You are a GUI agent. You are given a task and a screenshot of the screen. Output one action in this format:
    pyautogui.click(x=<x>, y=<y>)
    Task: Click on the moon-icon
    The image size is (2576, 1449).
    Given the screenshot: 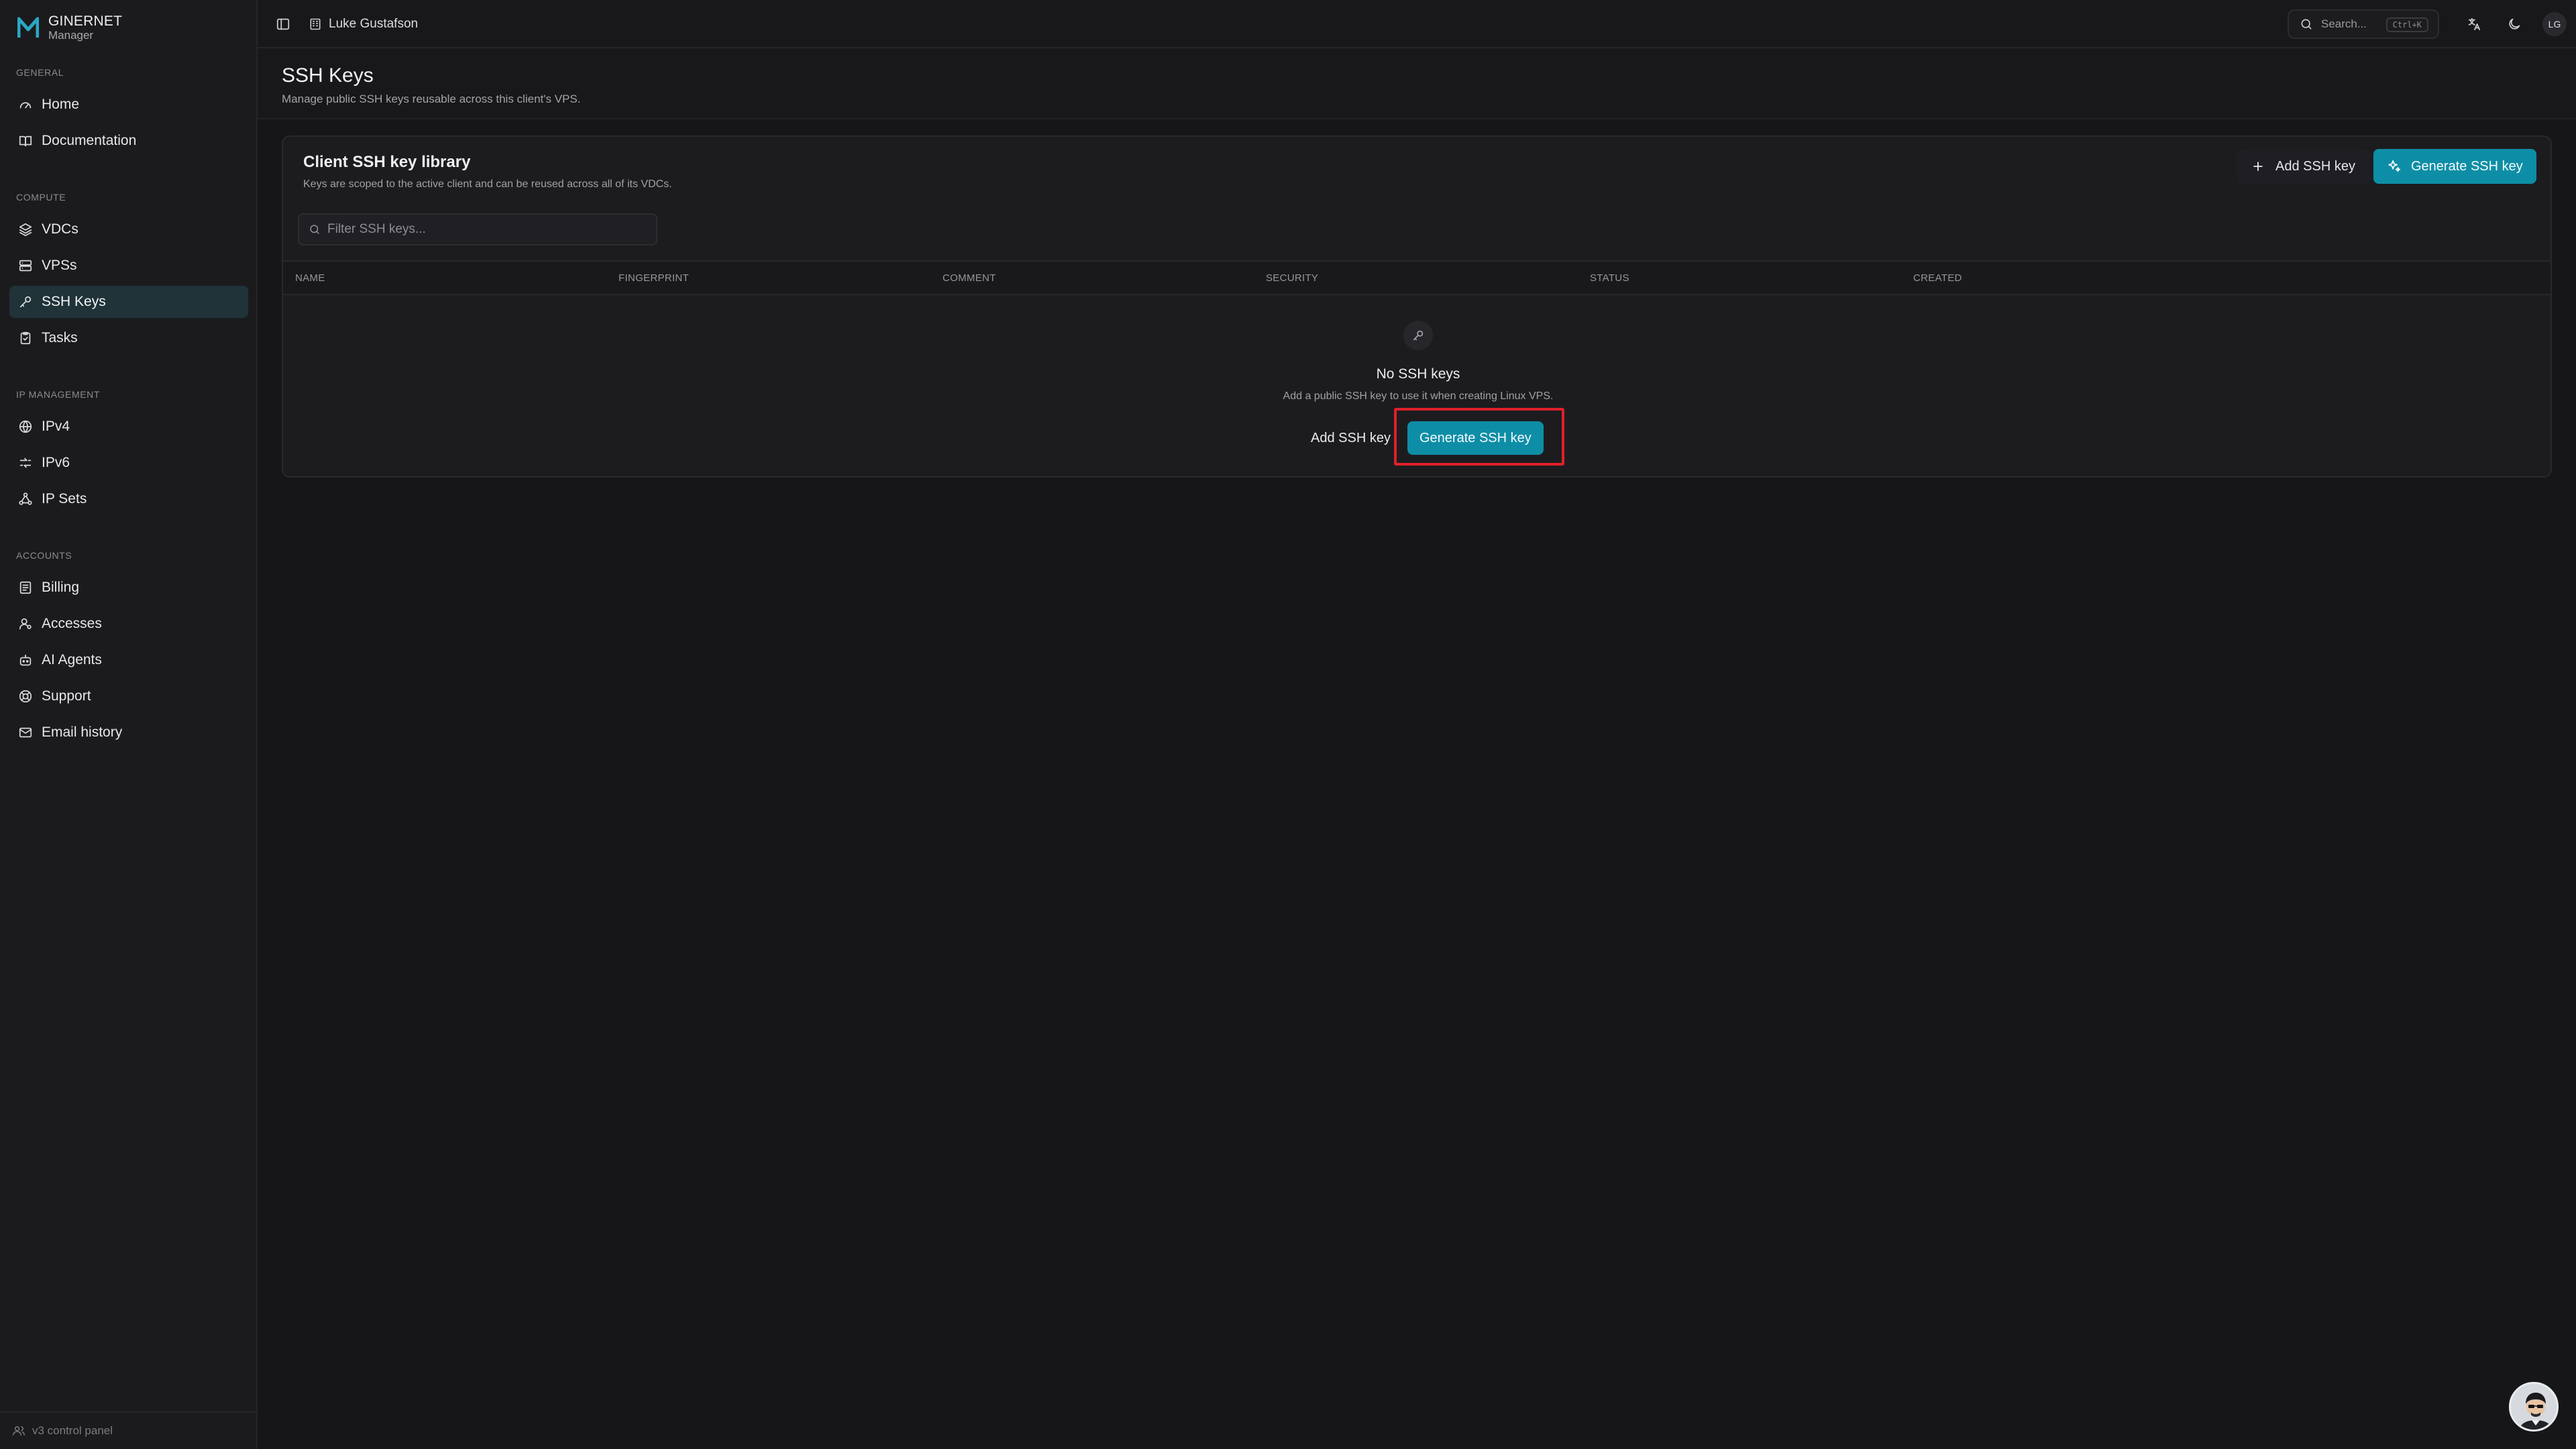 What is the action you would take?
    pyautogui.click(x=2514, y=24)
    